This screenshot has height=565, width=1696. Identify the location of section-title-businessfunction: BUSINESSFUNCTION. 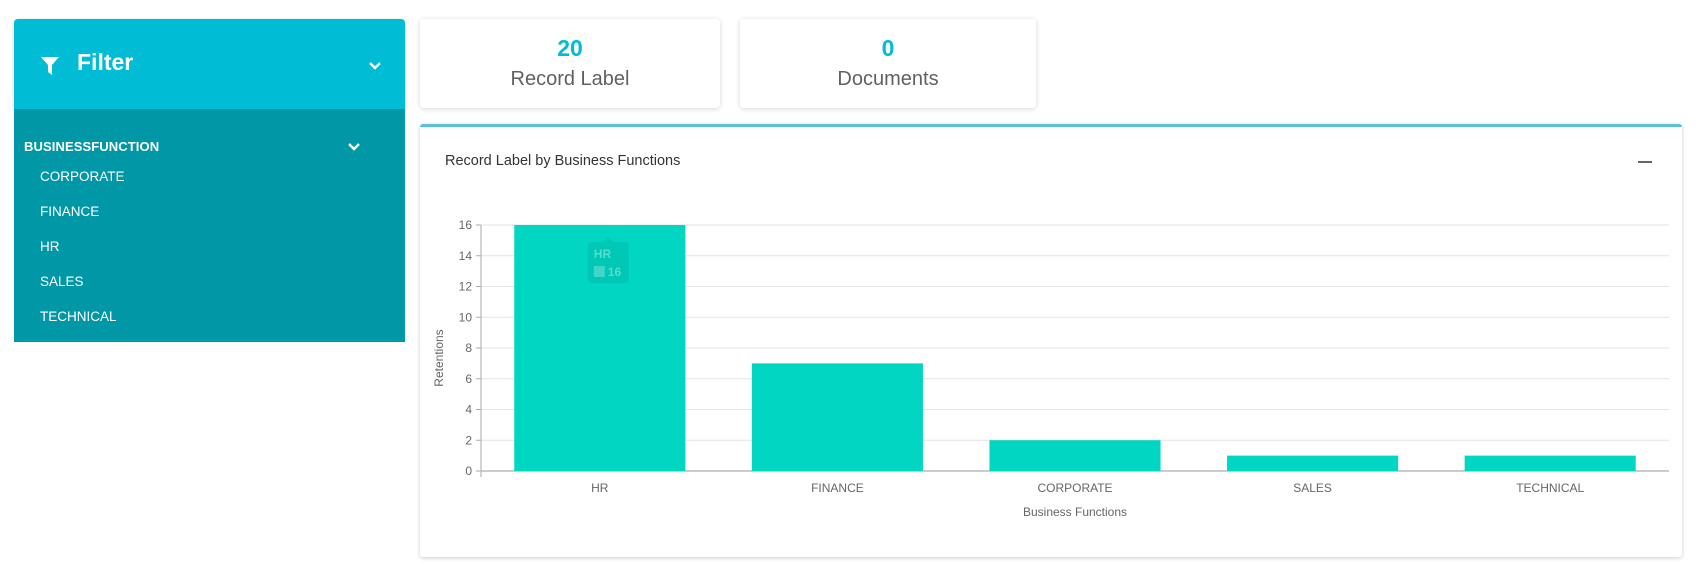
(91, 146).